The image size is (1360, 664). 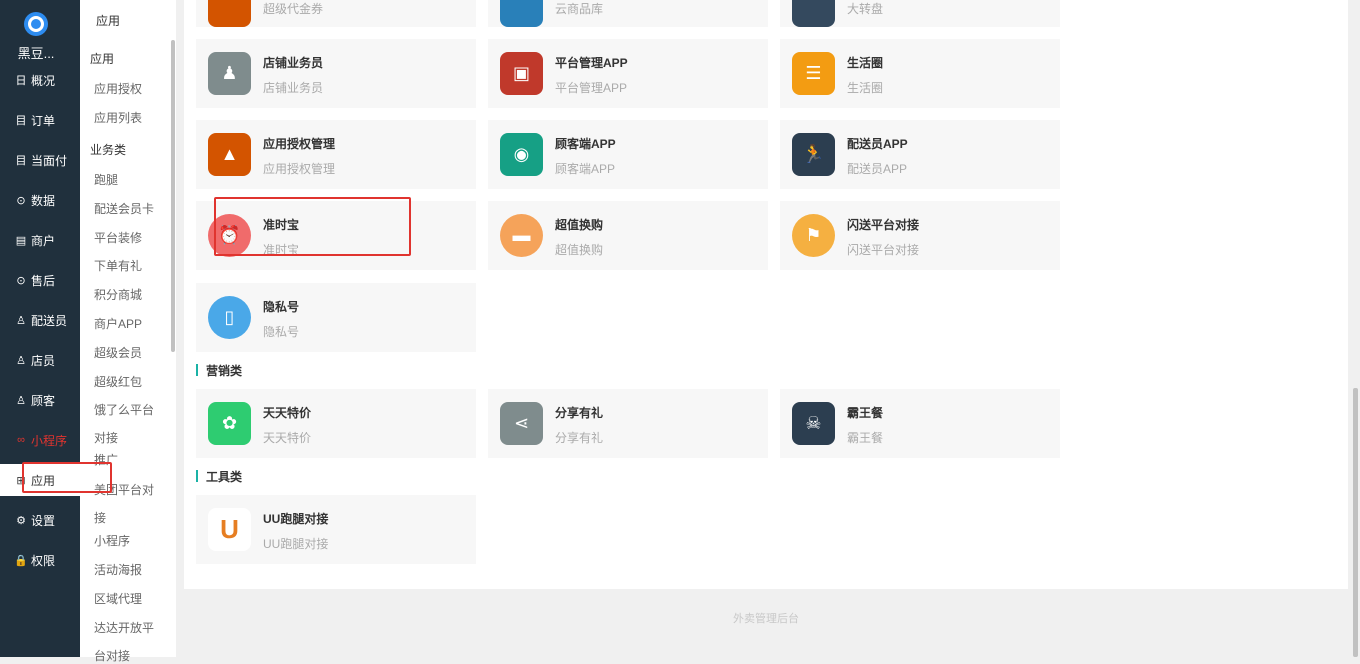 I want to click on nav-aftersale: ⊙ 售后, so click(x=40, y=280).